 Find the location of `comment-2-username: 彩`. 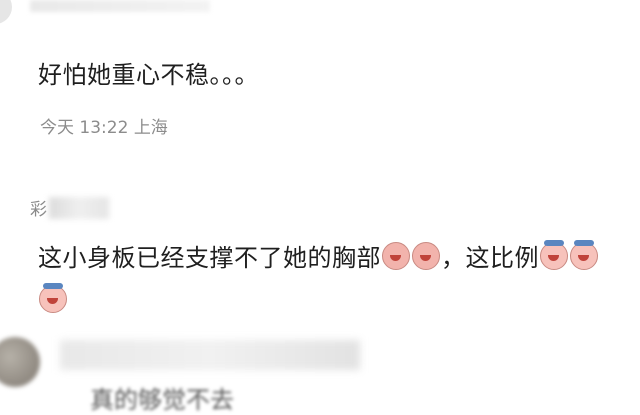

comment-2-username: 彩 is located at coordinates (69, 207).